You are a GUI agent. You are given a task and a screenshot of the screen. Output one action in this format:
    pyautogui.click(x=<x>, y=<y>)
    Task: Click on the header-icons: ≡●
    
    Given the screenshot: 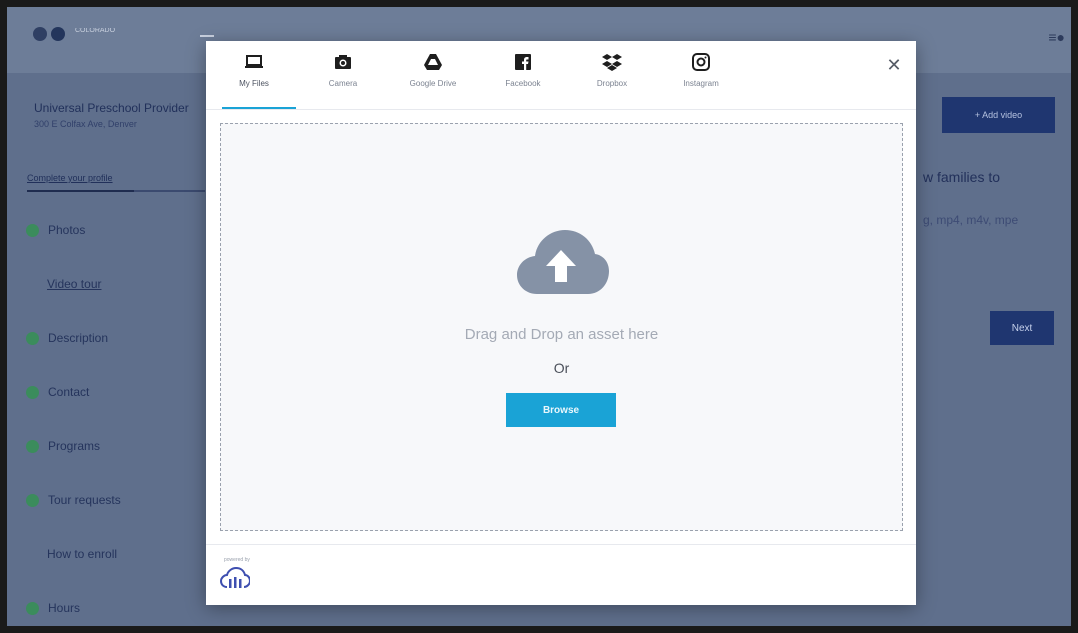 What is the action you would take?
    pyautogui.click(x=1056, y=37)
    